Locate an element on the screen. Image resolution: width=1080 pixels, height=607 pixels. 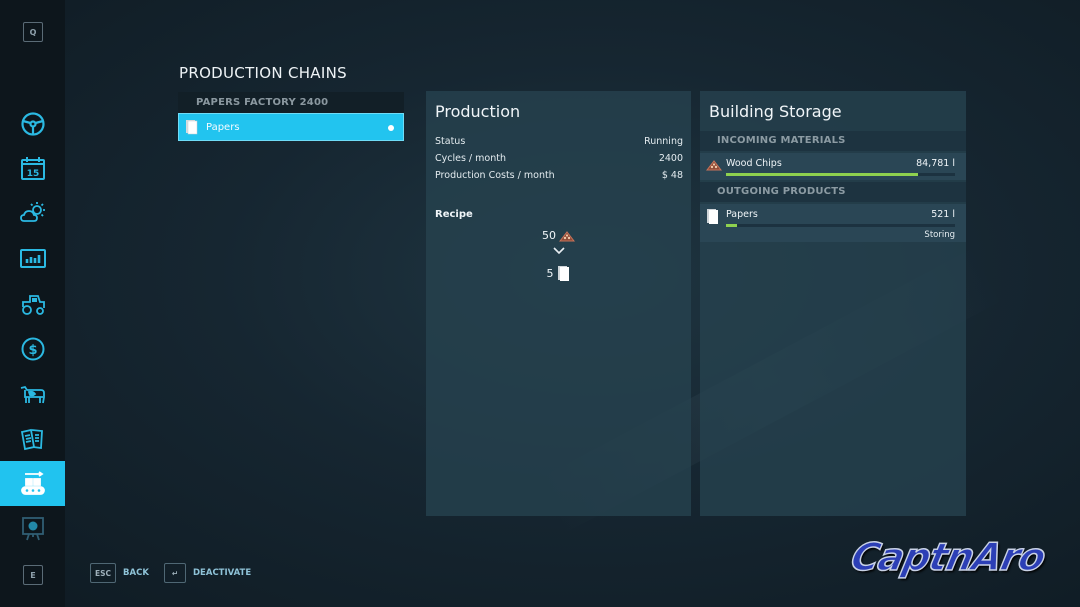
storage-row-wood-chips: Wood Chips 84,781 l is located at coordinates (833, 166).